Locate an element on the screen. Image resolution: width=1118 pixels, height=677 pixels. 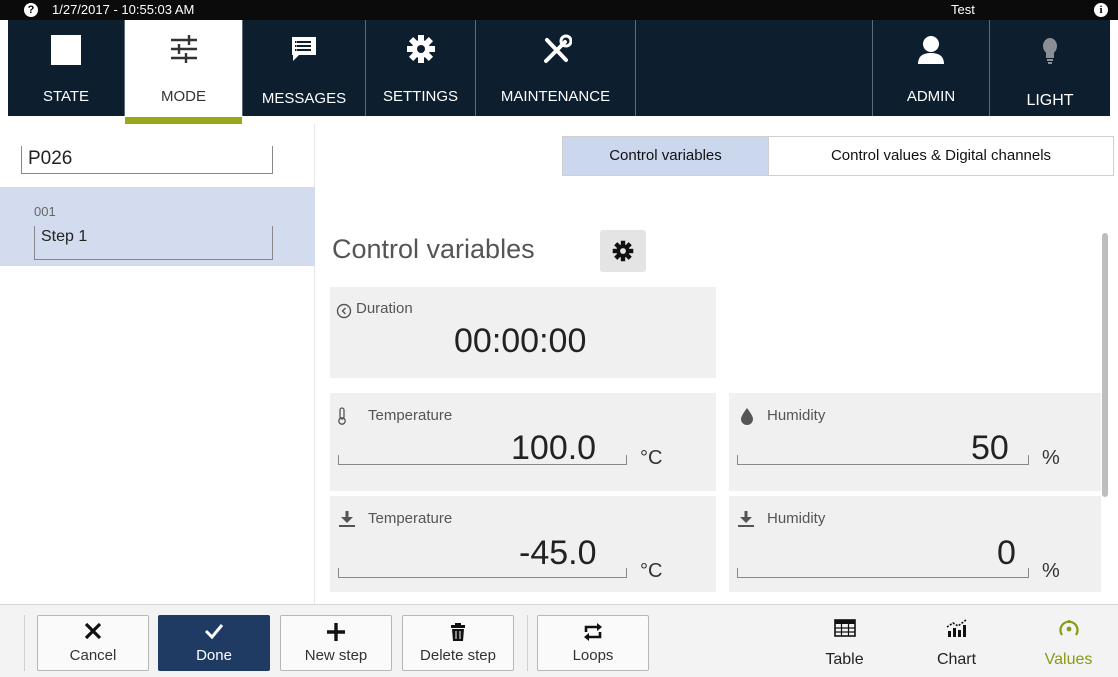
nav-mode-label: MODE is located at coordinates (183, 96).